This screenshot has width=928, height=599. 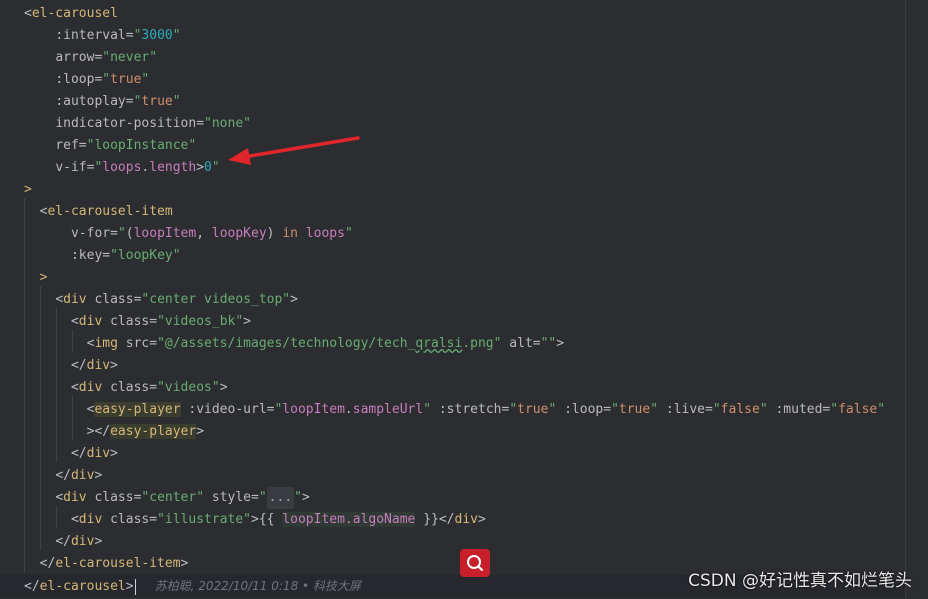 I want to click on arrow-shaft, so click(x=301, y=147).